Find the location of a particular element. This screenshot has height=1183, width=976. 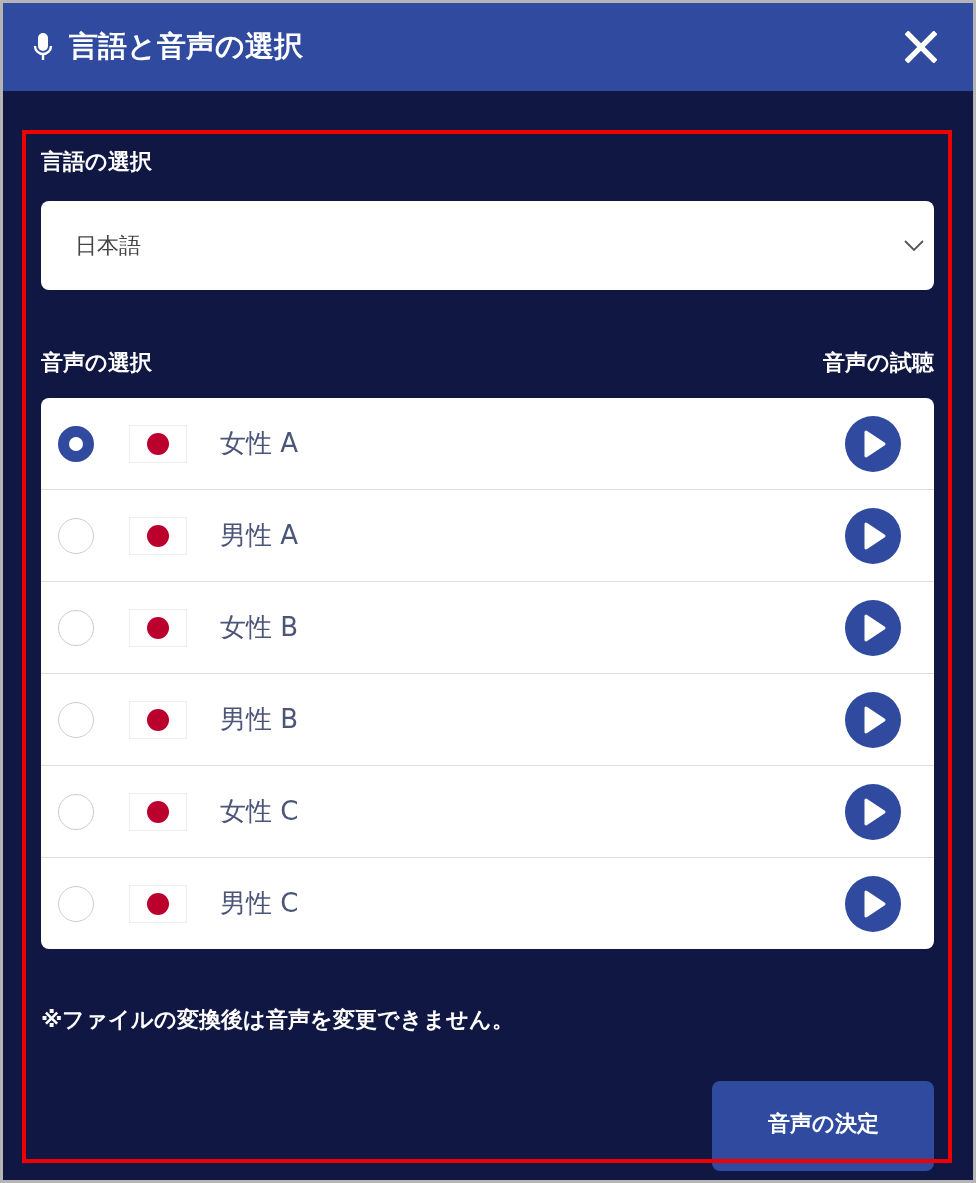

voice-option: 男性 B is located at coordinates (487, 719).